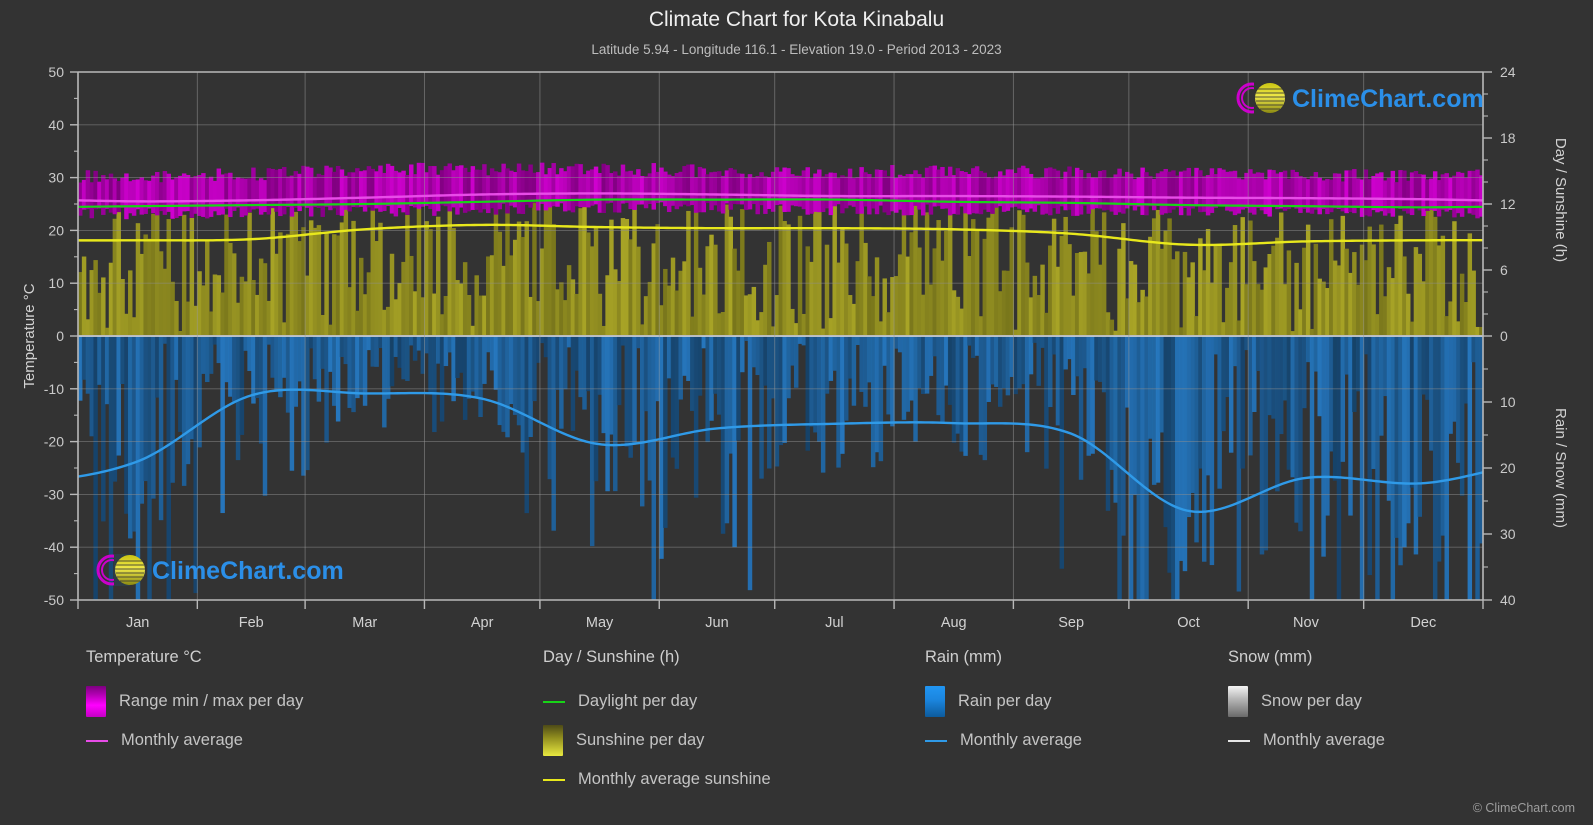 Image resolution: width=1593 pixels, height=825 pixels. What do you see at coordinates (963, 657) in the screenshot?
I see `legend-title-rain: Rain (mm)` at bounding box center [963, 657].